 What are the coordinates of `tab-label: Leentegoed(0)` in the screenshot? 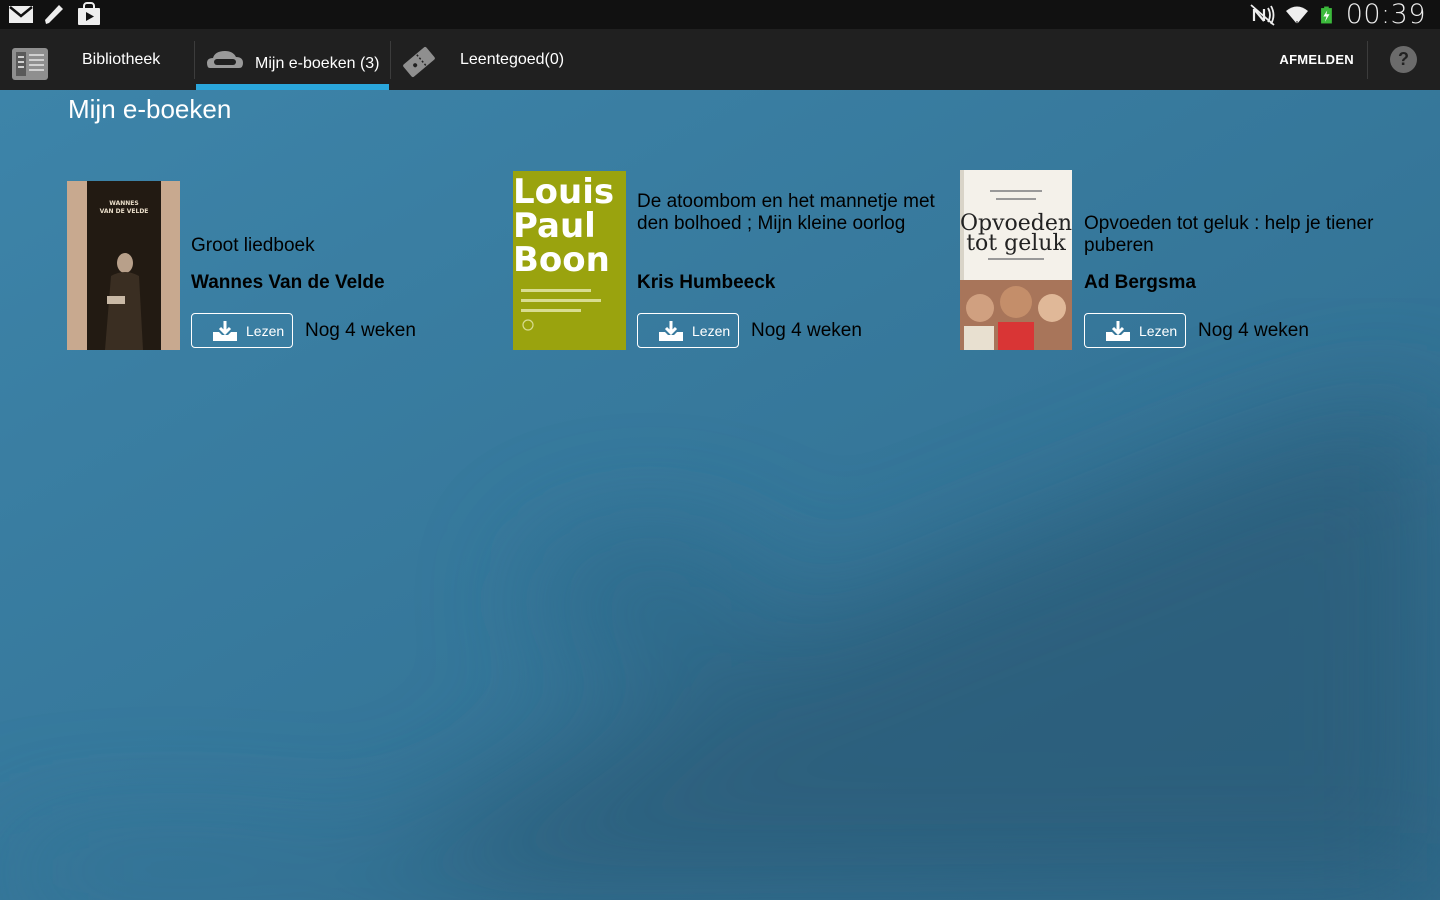 It's located at (512, 59).